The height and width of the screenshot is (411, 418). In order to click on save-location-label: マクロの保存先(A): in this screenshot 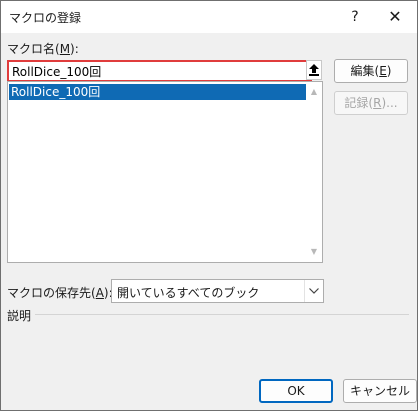, I will do `click(60, 293)`.